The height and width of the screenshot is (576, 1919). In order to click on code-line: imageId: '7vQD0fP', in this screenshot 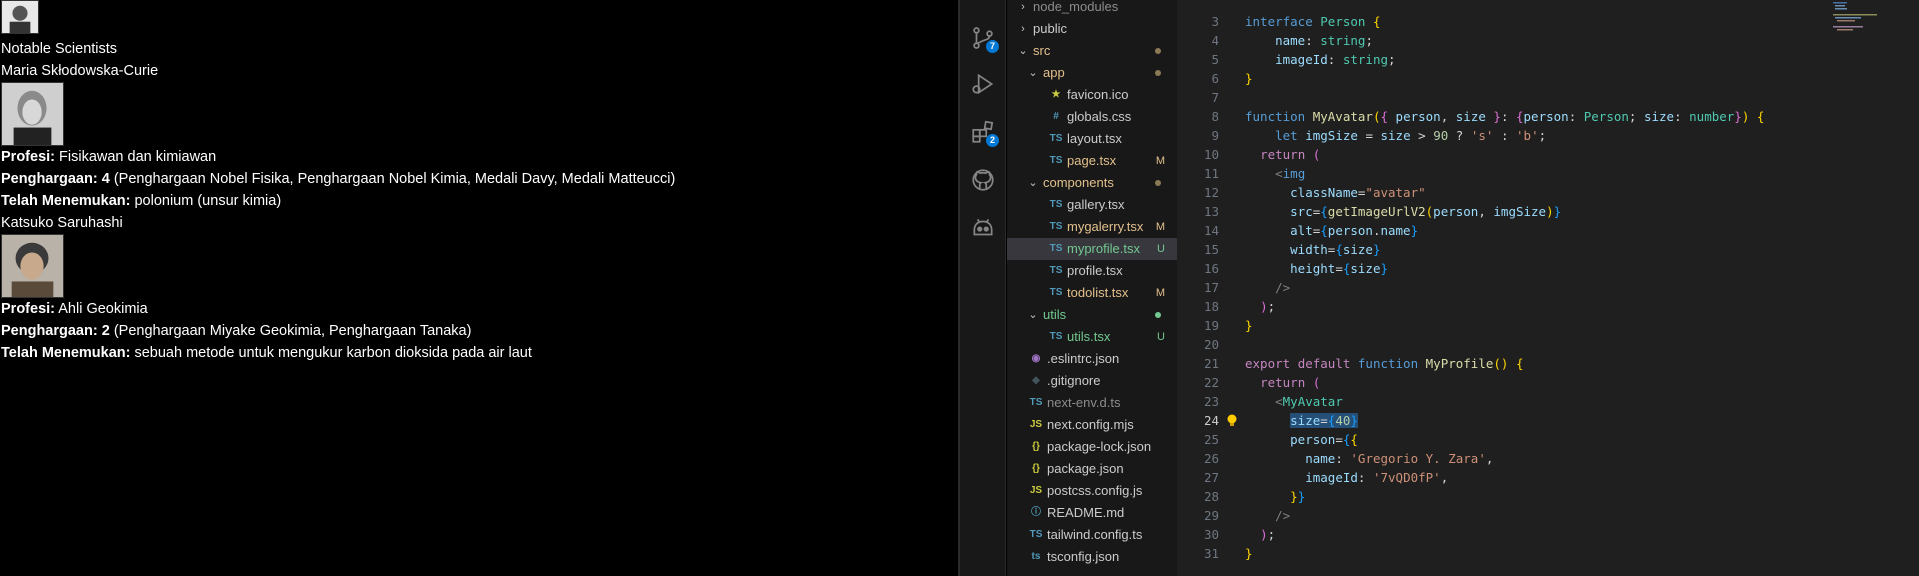, I will do `click(1346, 477)`.